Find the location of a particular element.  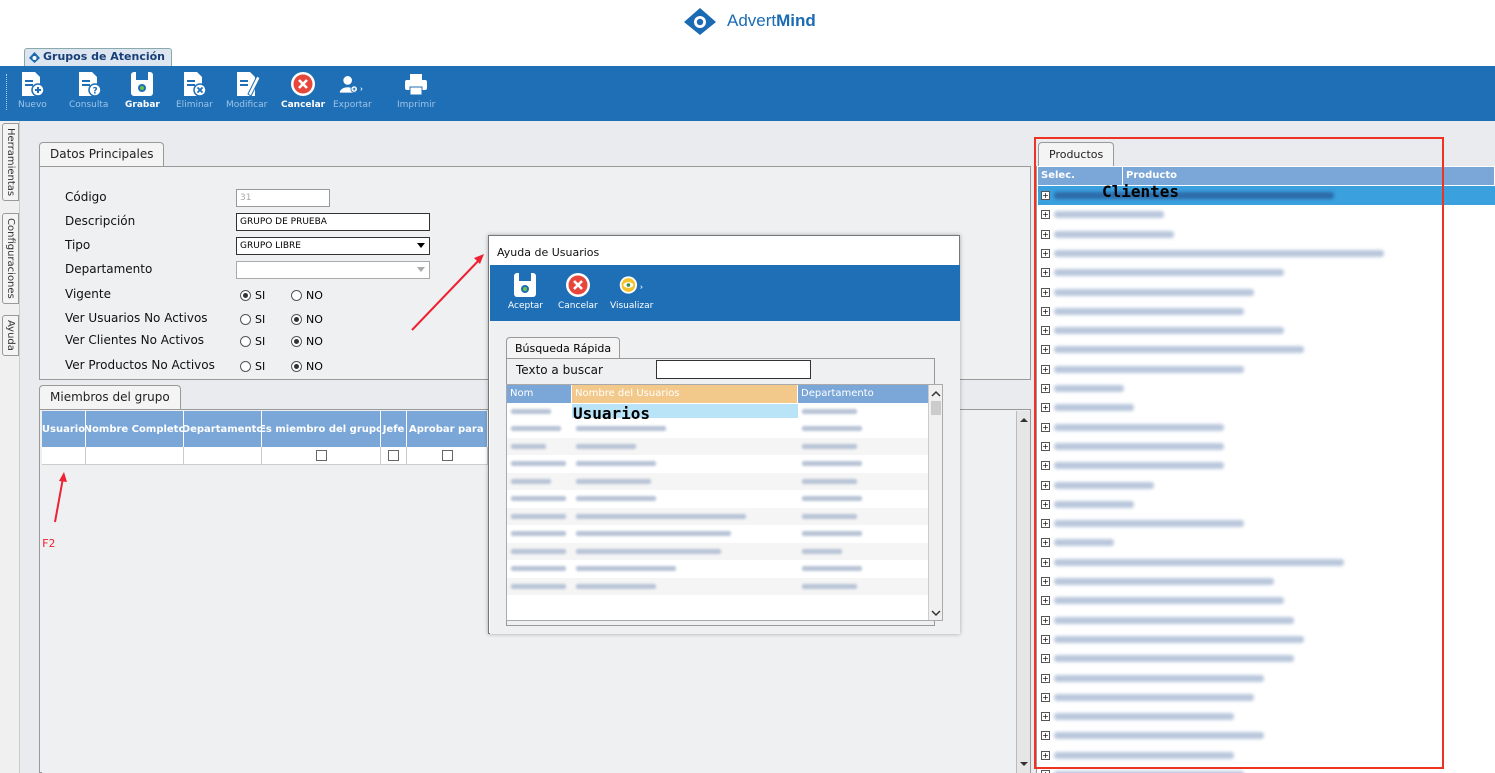

tab-miembros-del-grupo: Miembros del grupo is located at coordinates (110, 397).